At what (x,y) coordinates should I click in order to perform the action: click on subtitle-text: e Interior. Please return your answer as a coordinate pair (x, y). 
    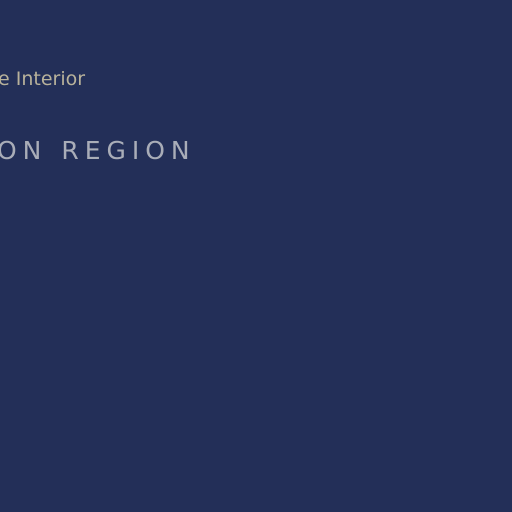
    Looking at the image, I should click on (43, 79).